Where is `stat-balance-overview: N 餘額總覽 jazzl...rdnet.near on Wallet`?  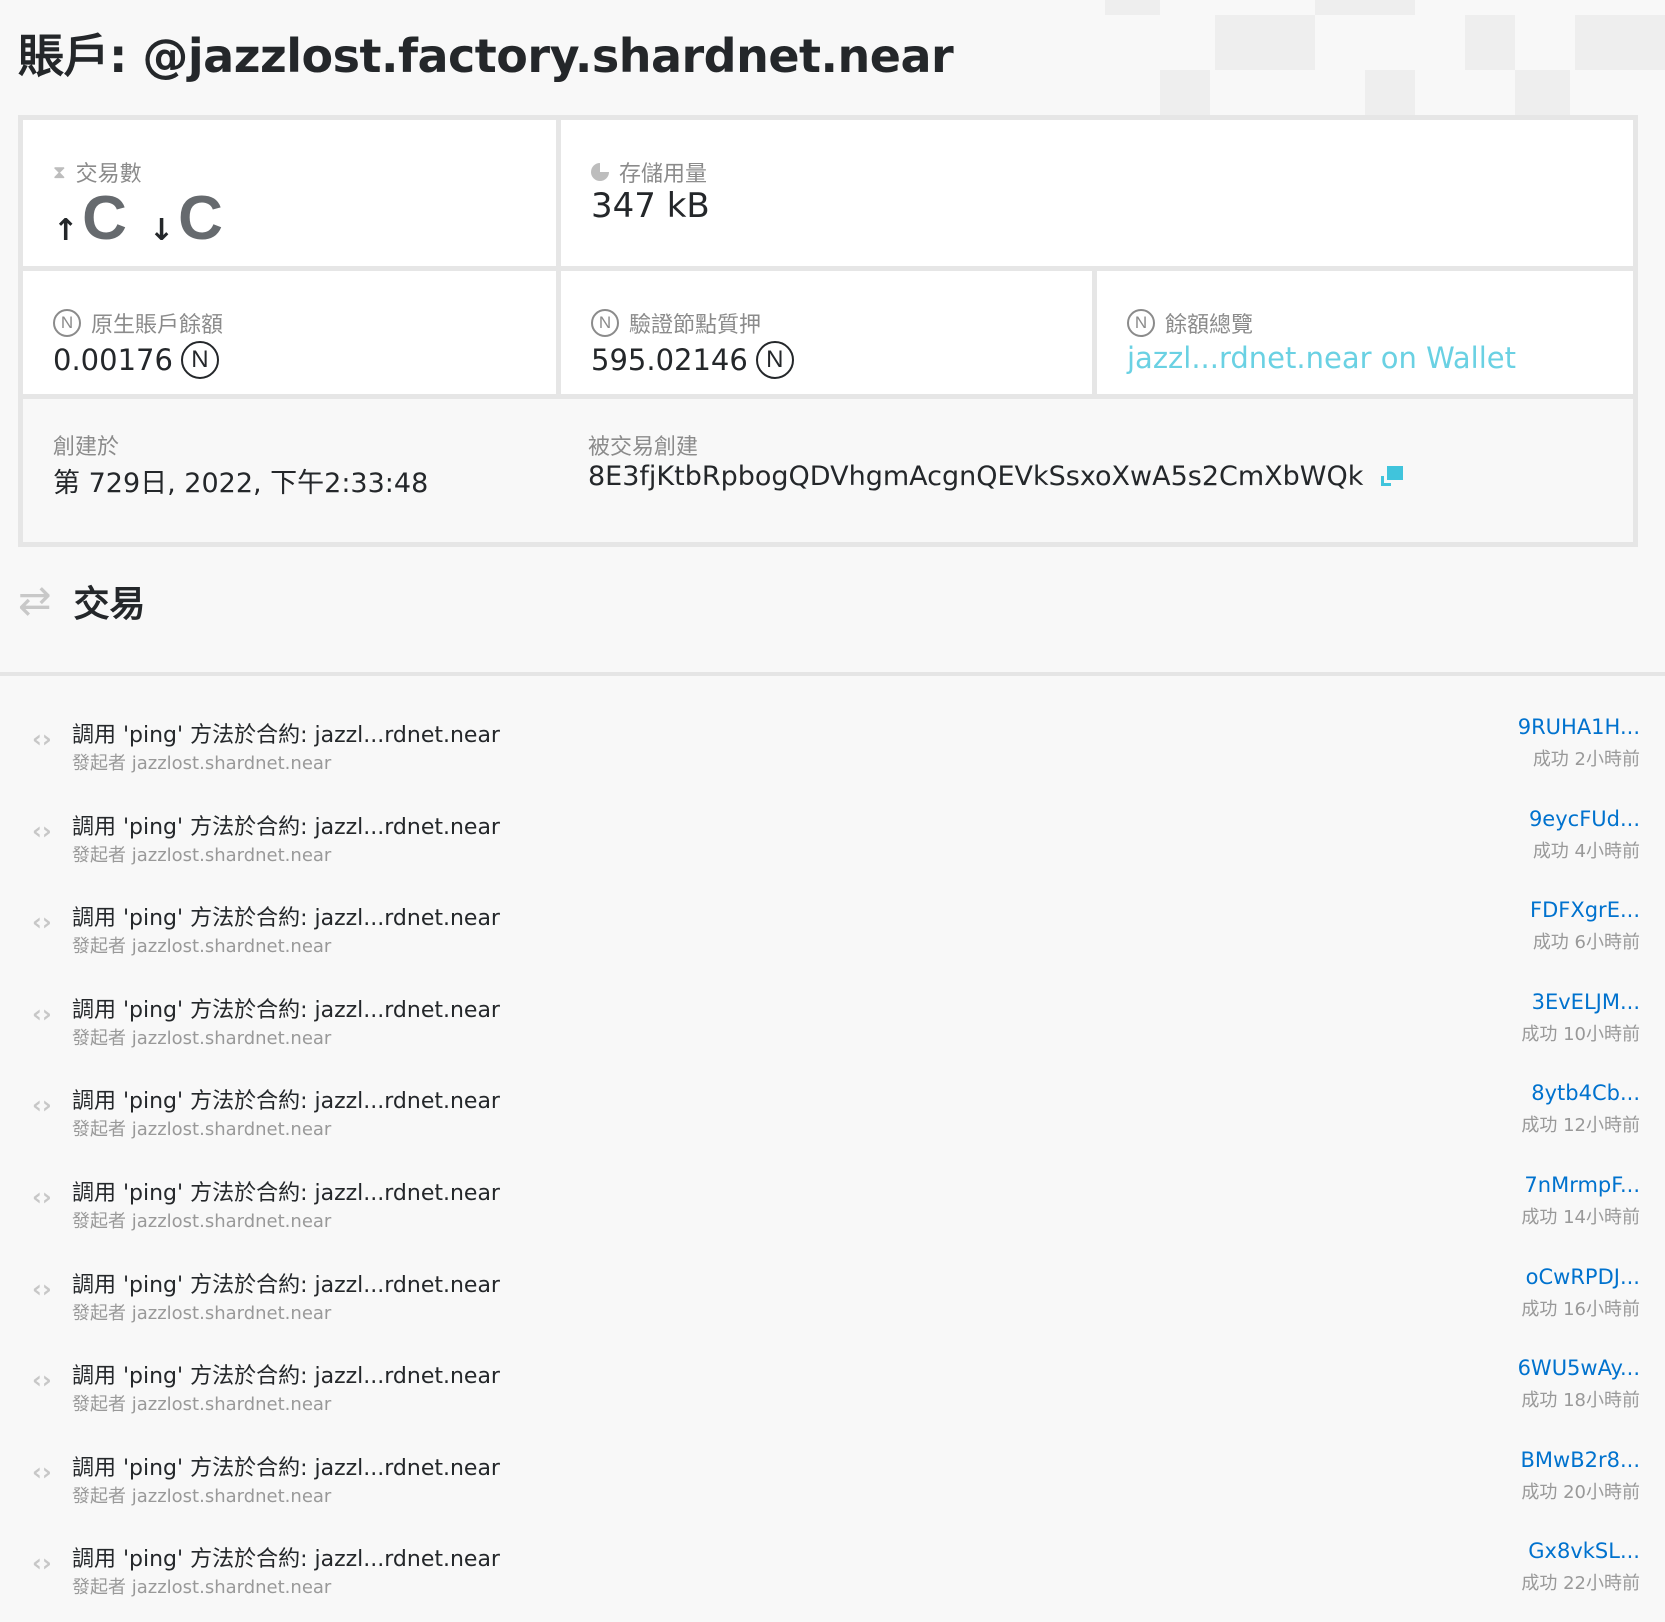
stat-balance-overview: N 餘額總覽 jazzl...rdnet.near on Wallet is located at coordinates (1365, 332).